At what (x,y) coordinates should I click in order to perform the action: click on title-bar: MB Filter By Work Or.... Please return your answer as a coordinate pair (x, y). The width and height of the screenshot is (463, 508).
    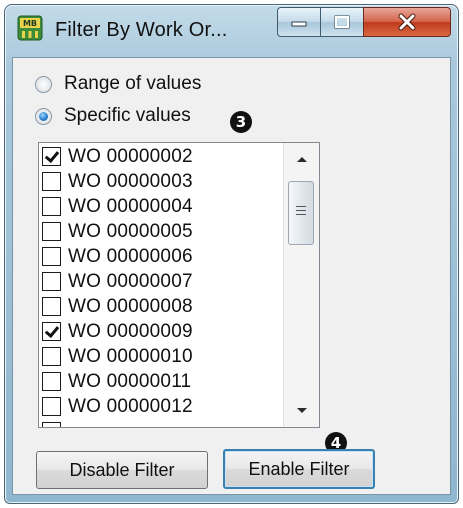
    Looking at the image, I should click on (231, 31).